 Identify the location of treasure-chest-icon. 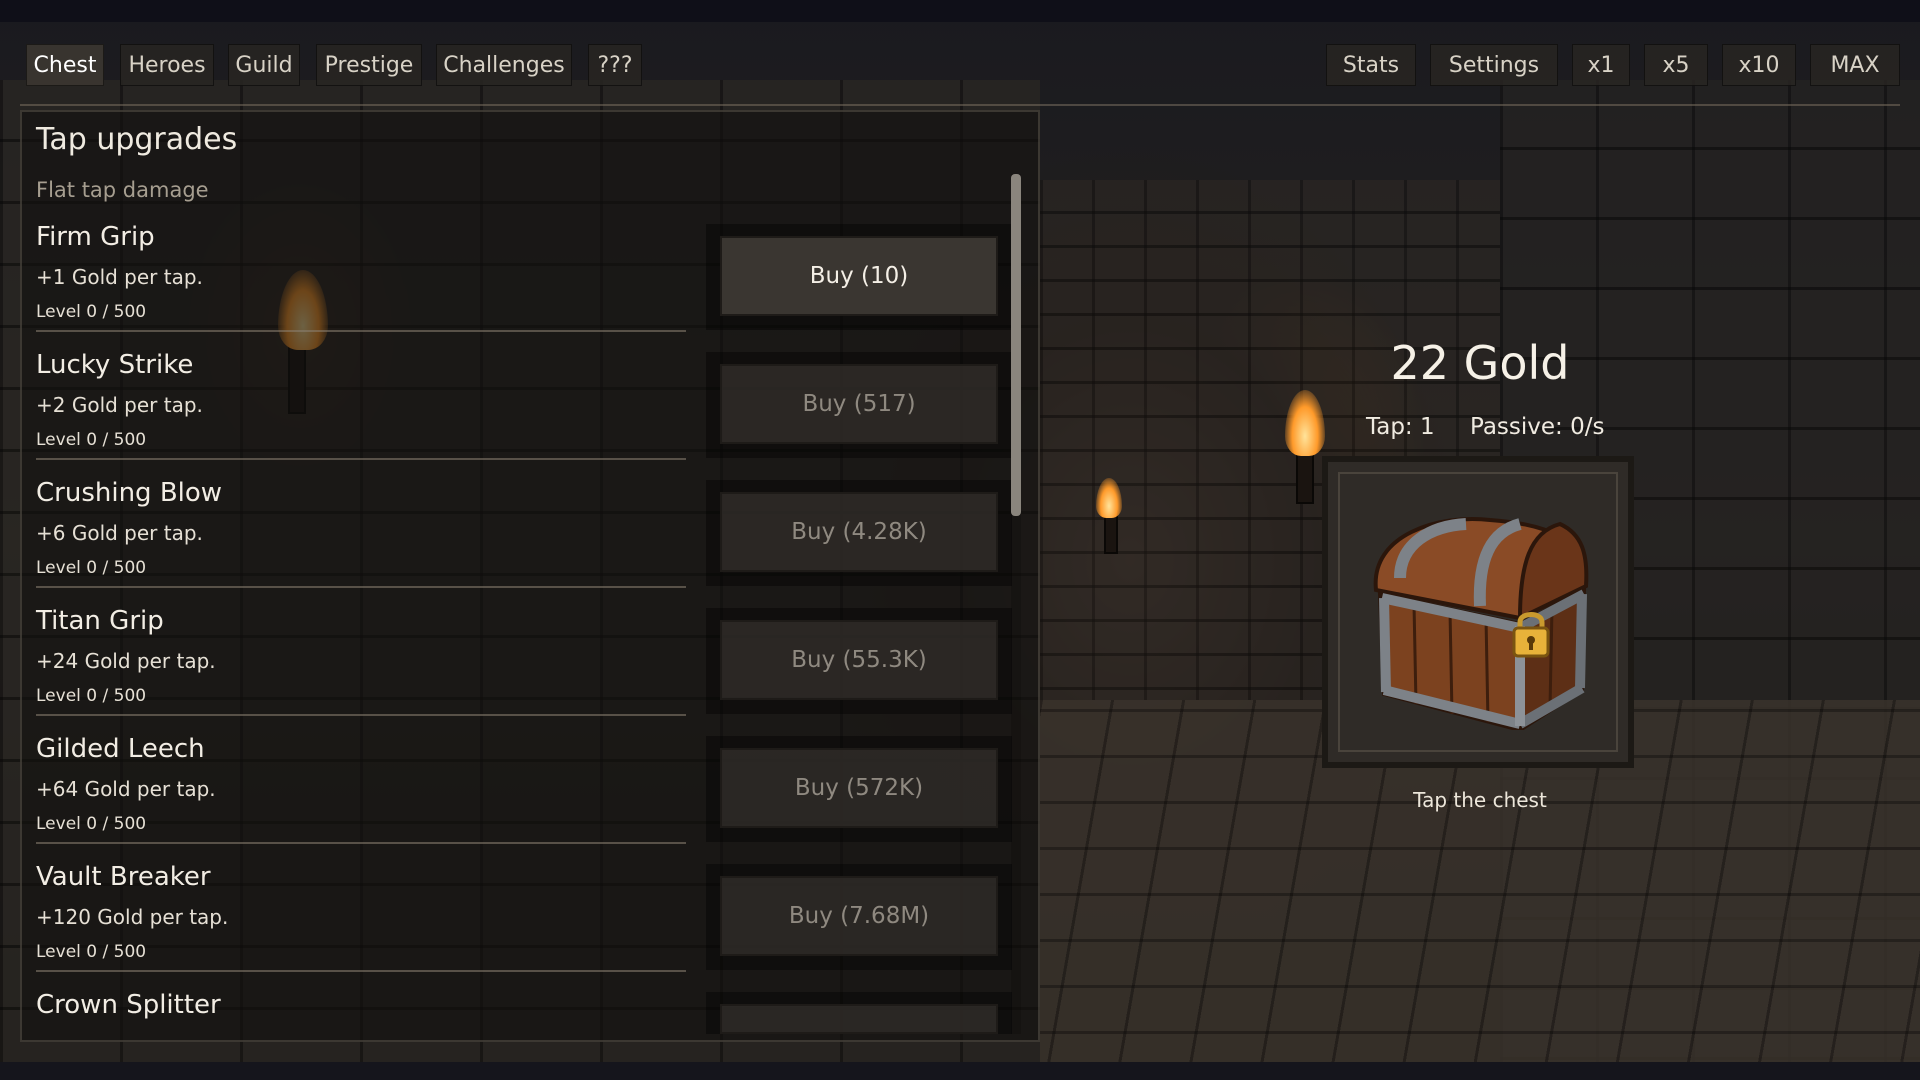
(1481, 623).